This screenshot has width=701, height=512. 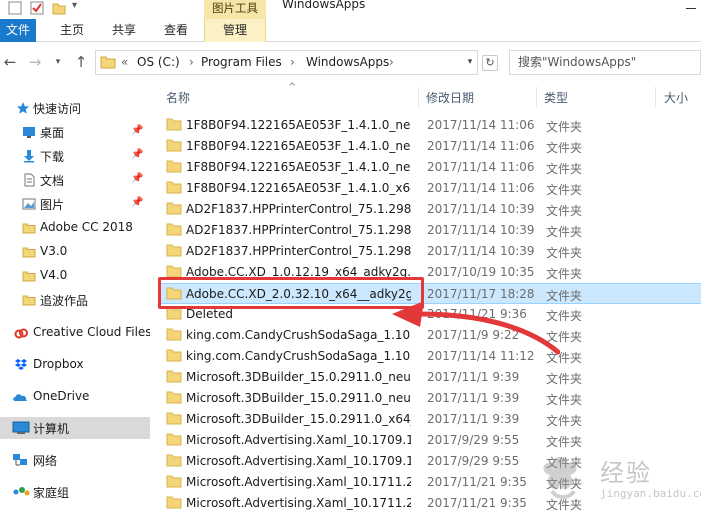 I want to click on dropbox-icon, so click(x=21, y=364).